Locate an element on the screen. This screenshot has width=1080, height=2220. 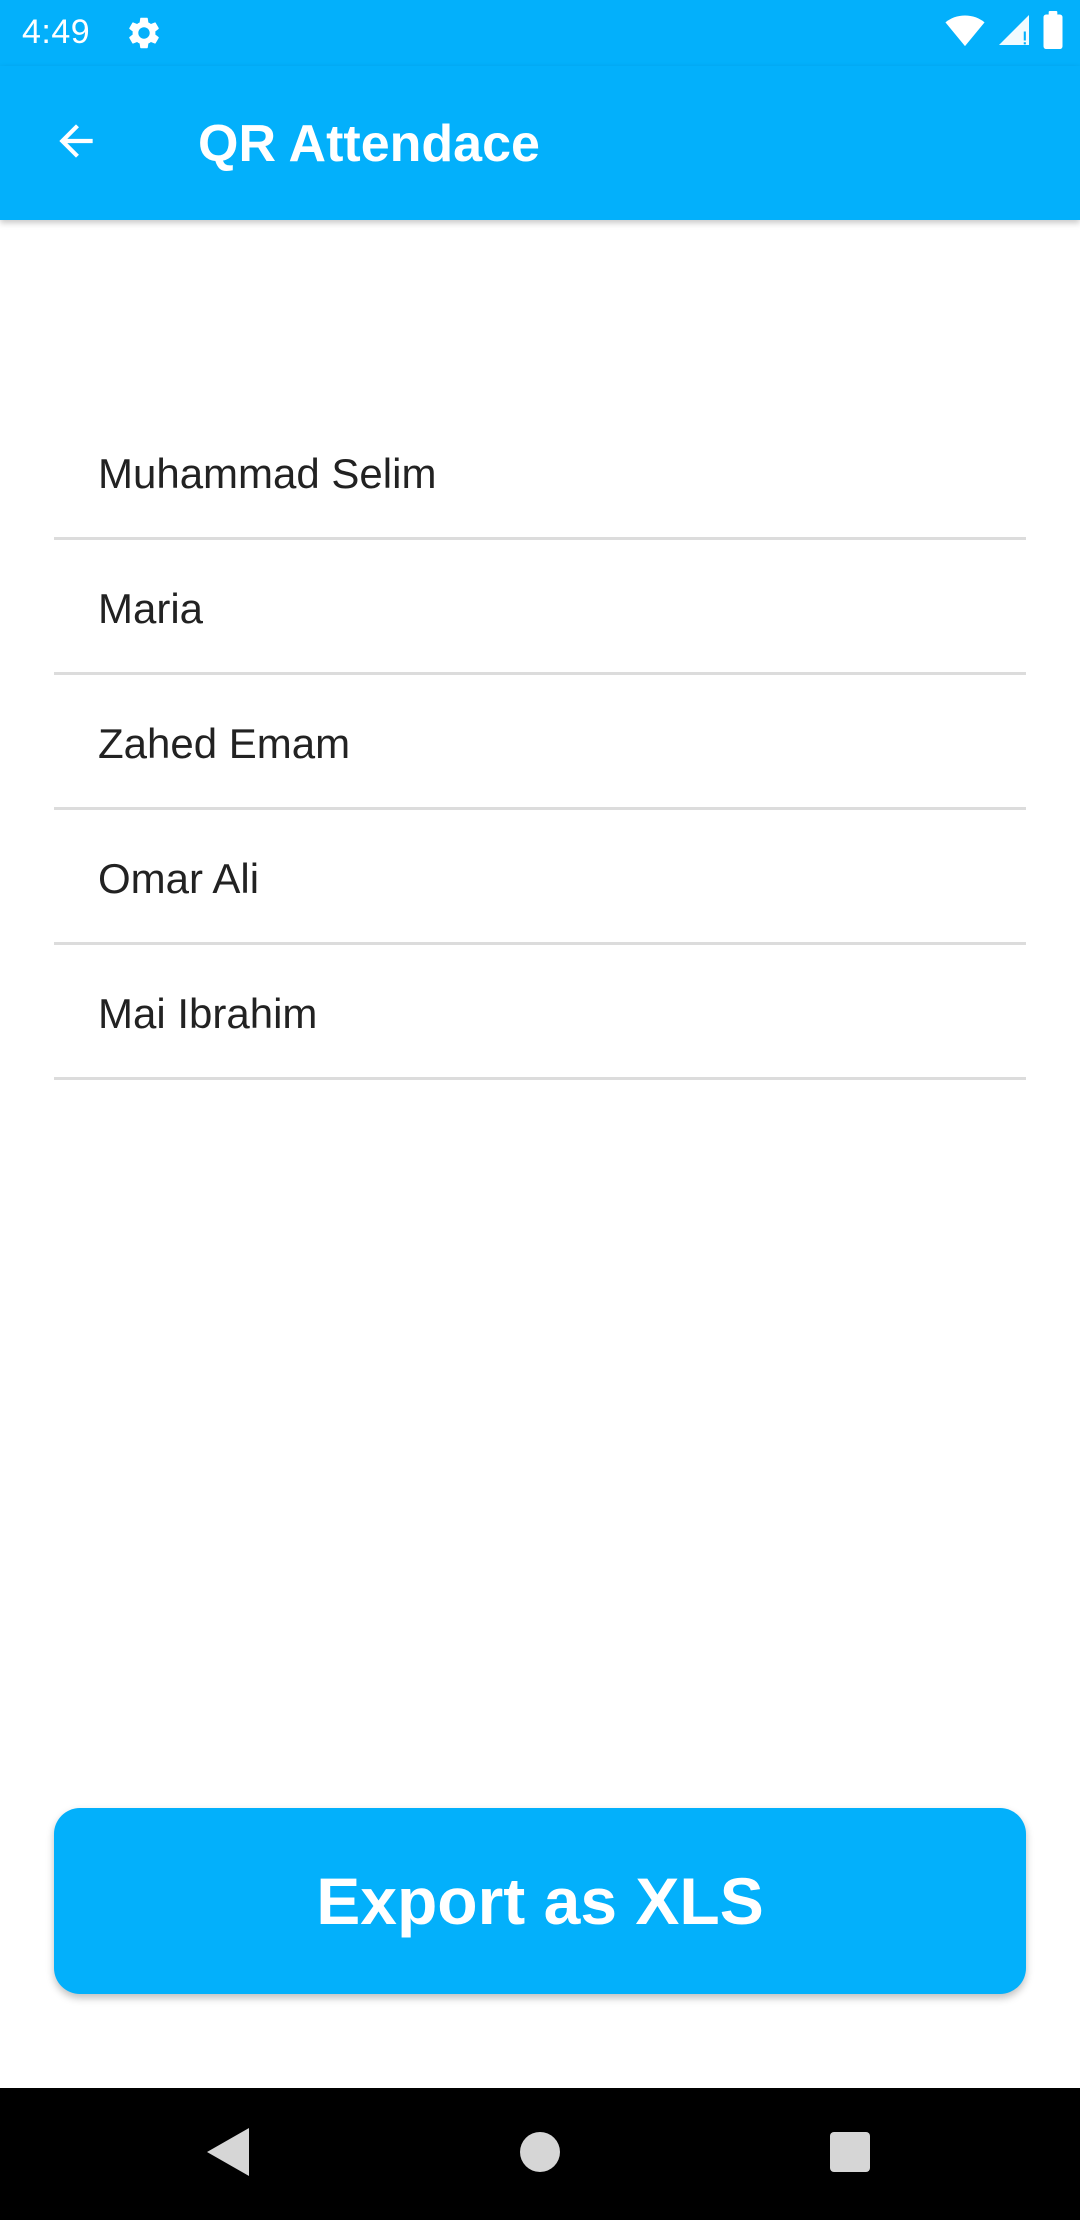
export-xls-button: Export as XLS is located at coordinates (540, 1901).